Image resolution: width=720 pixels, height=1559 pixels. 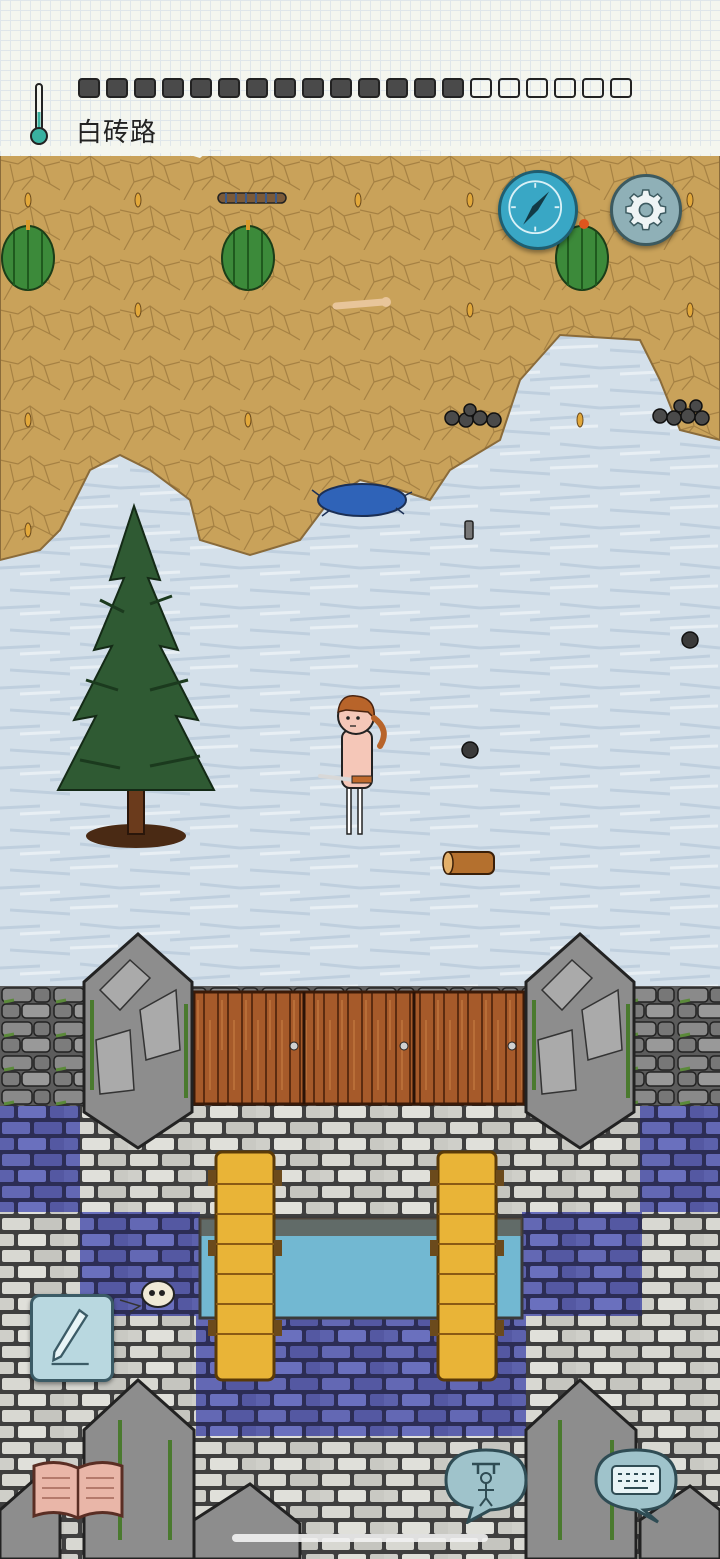 I want to click on wooden-gate, so click(x=359, y=1048).